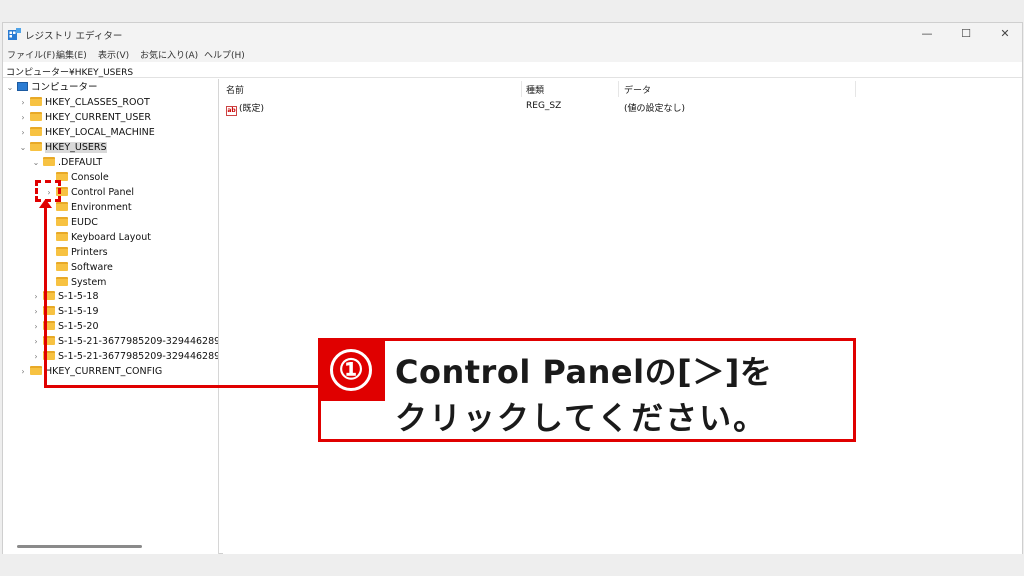  I want to click on instruction-callout: ① Control Panelの[＞]を クリックしてください。, so click(587, 390).